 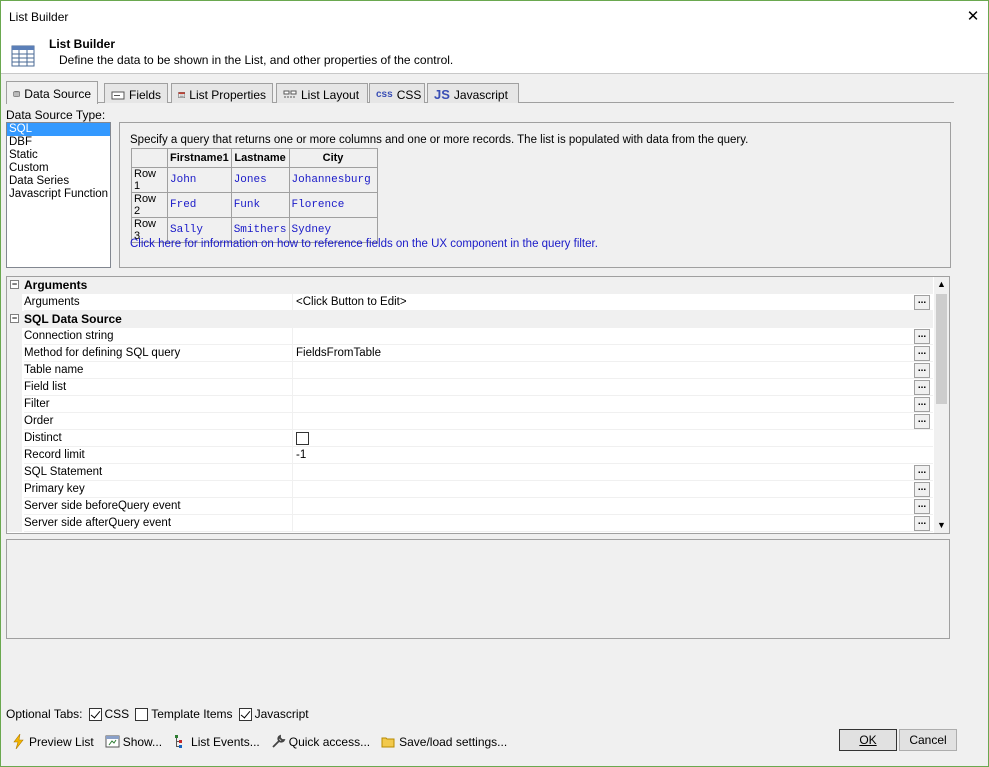 I want to click on javascript-checkbox, so click(x=245, y=714).